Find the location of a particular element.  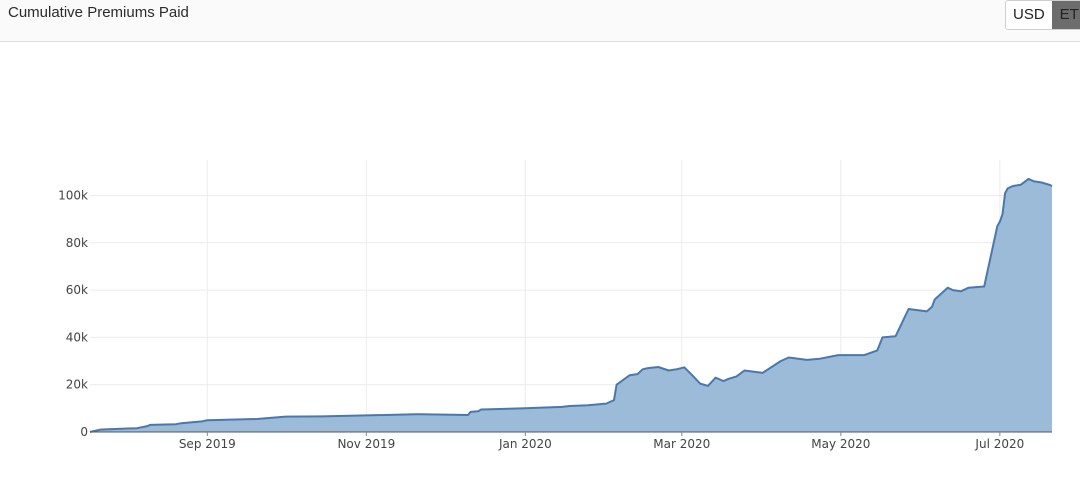

y-tick-label: 40k is located at coordinates (77, 337).